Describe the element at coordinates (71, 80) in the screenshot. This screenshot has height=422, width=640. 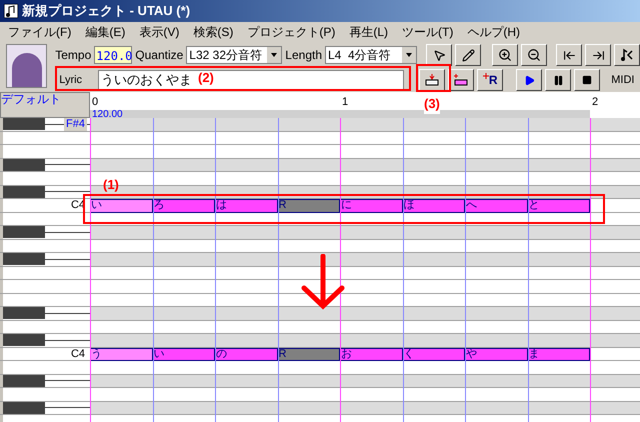
I see `lyric-label: Lyric` at that location.